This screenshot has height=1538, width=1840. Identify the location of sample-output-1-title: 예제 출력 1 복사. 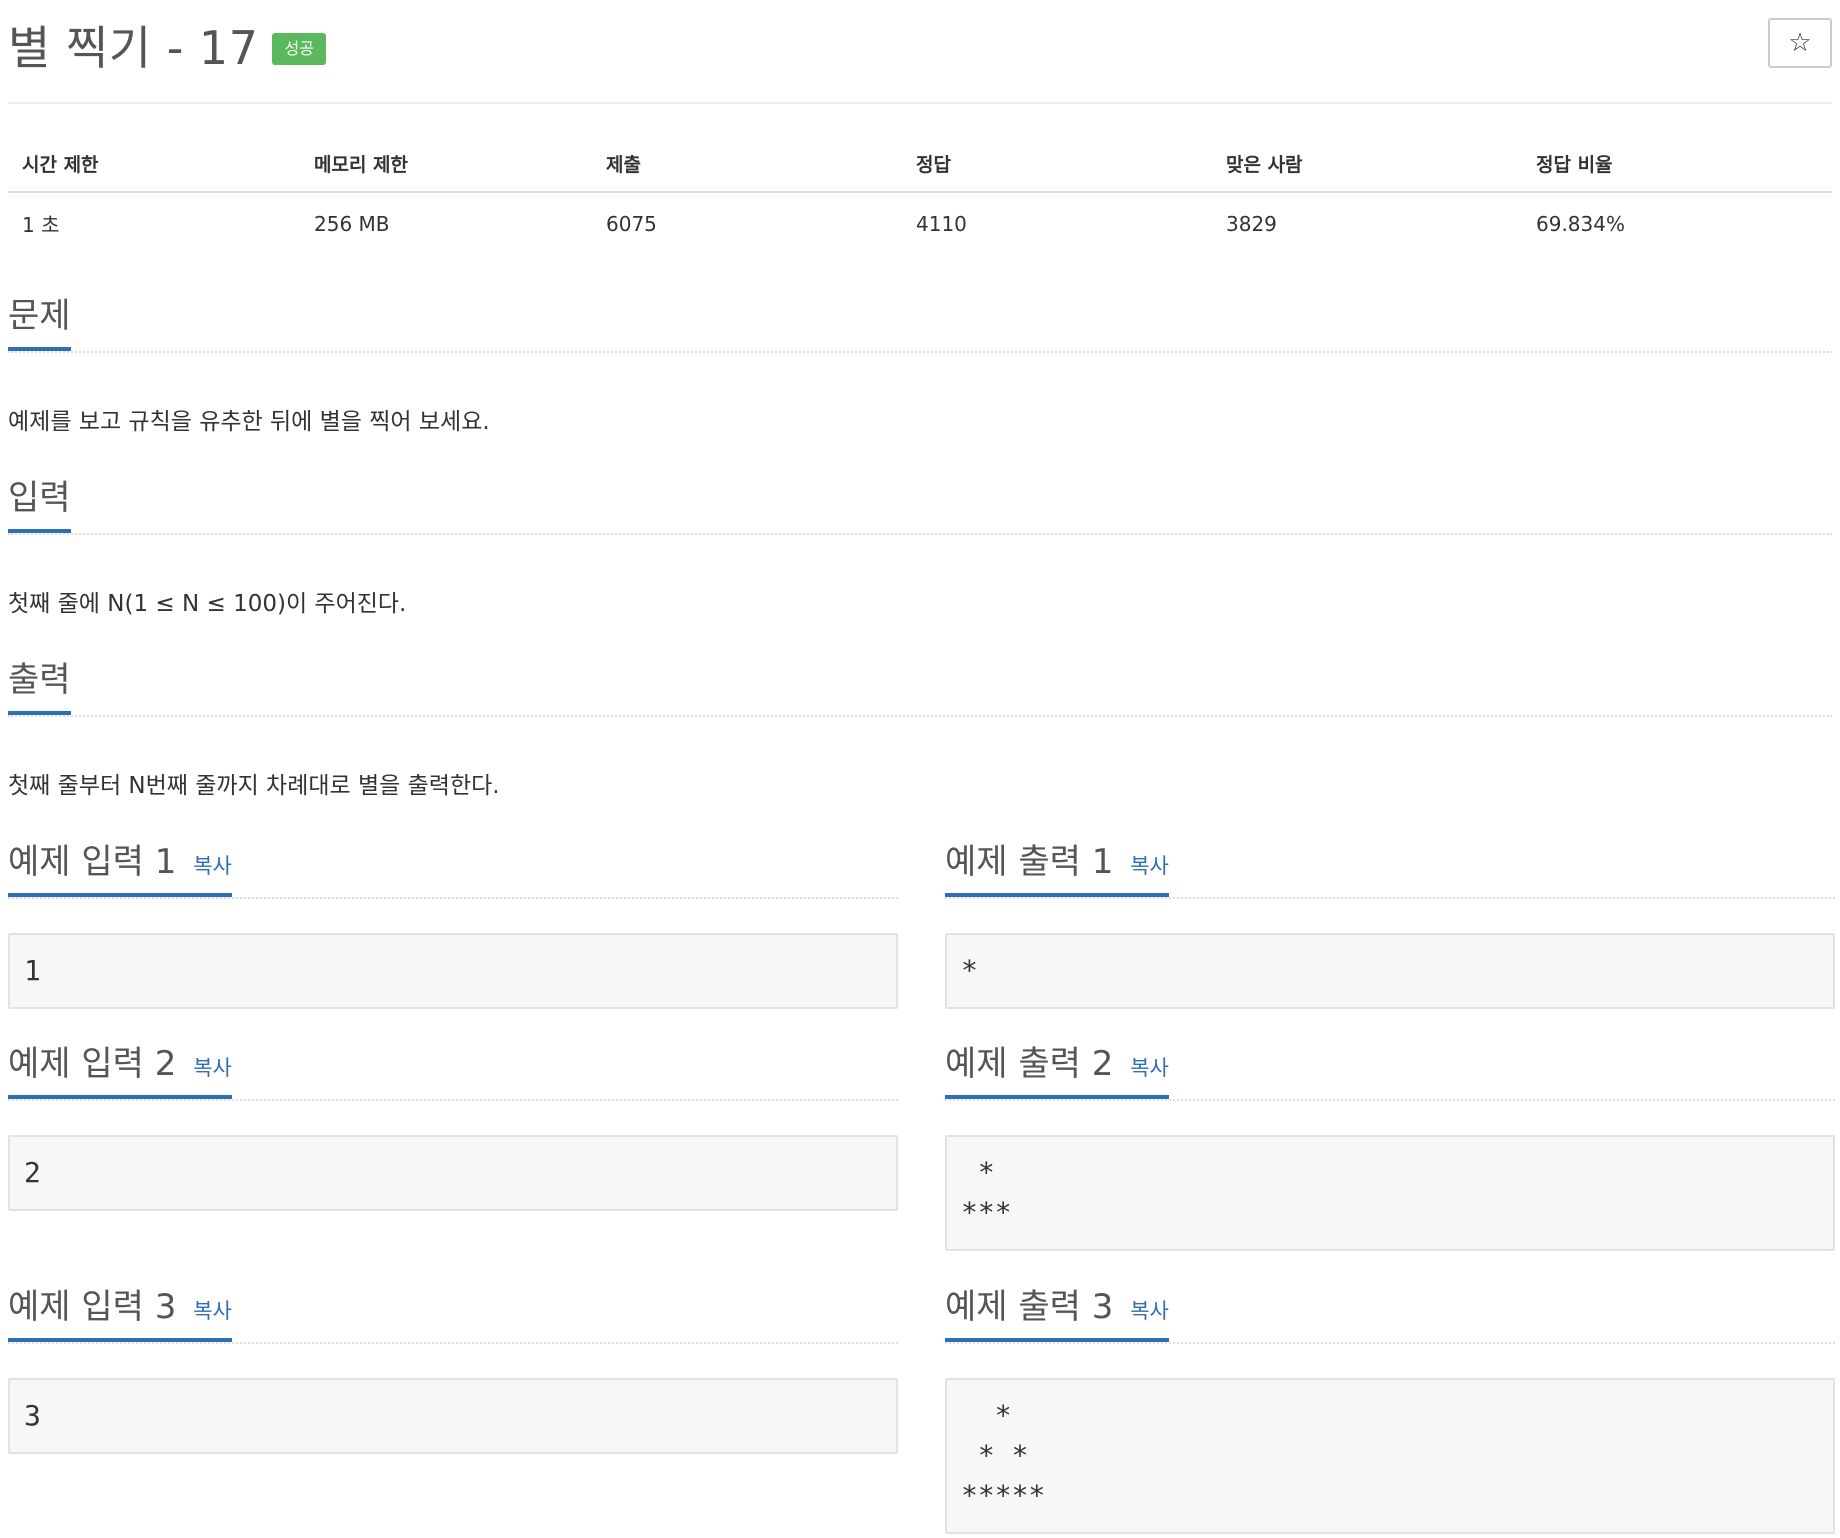
(1057, 869).